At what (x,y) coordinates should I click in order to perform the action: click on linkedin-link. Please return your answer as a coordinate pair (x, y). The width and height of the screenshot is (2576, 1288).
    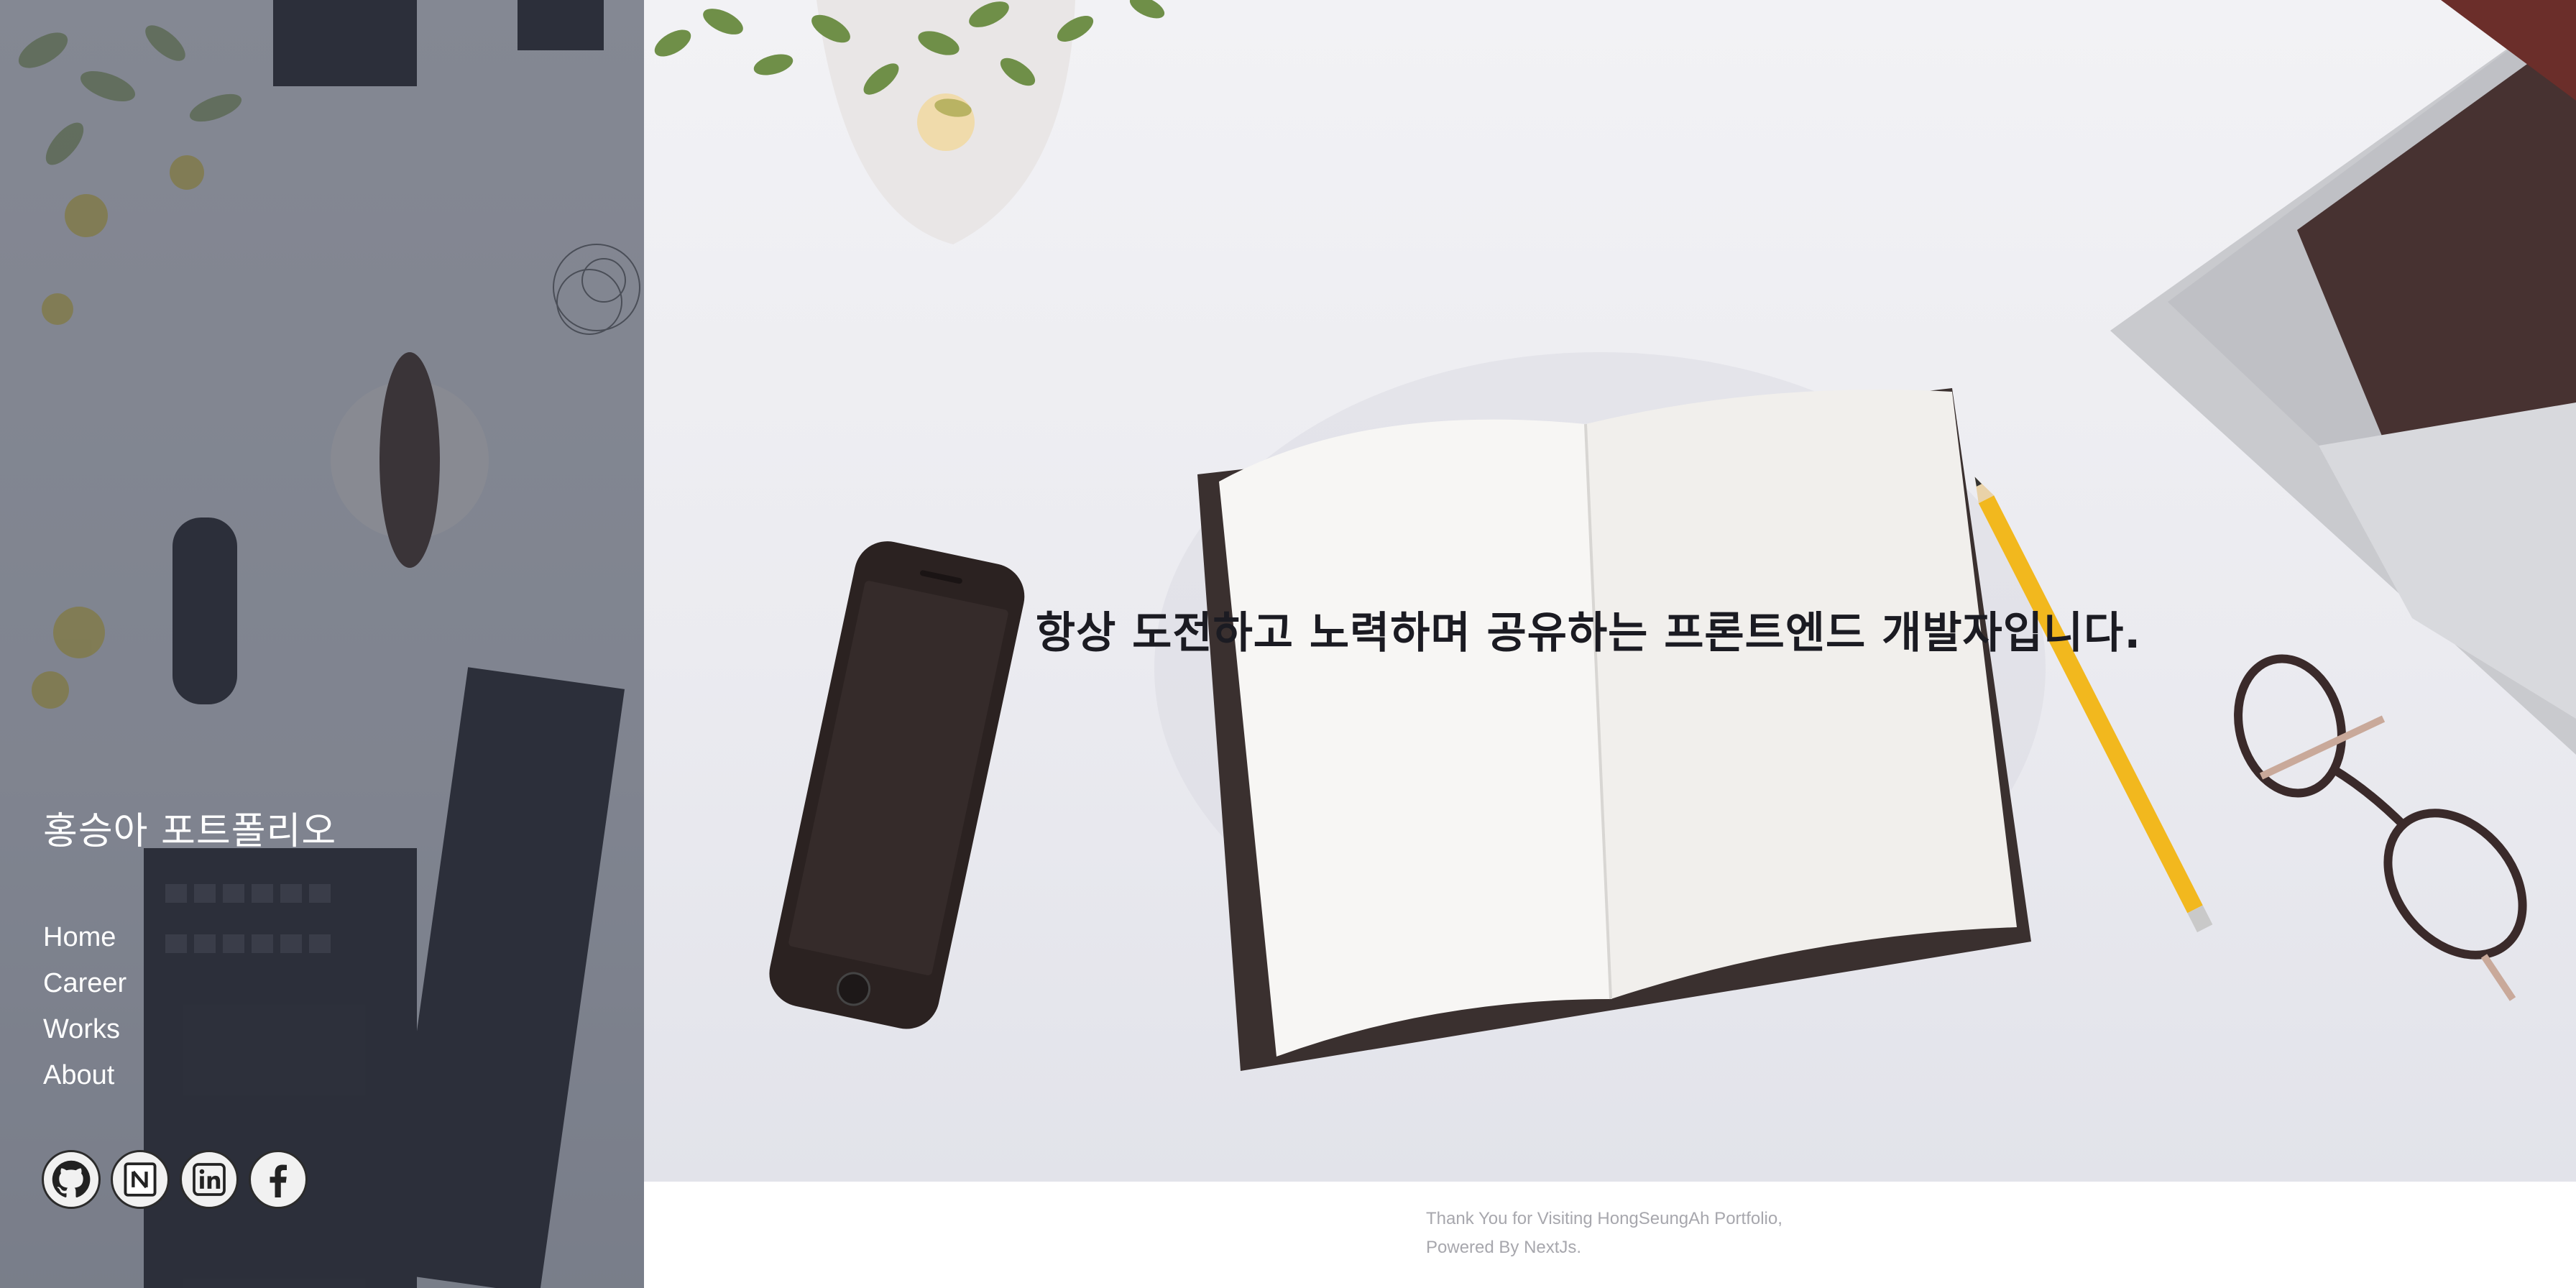
    Looking at the image, I should click on (209, 1179).